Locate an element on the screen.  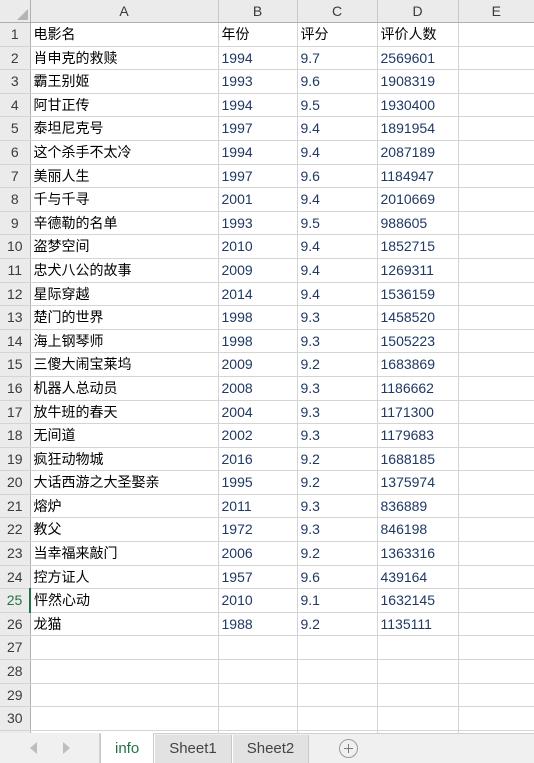
cell-D20: 1375974 is located at coordinates (418, 482).